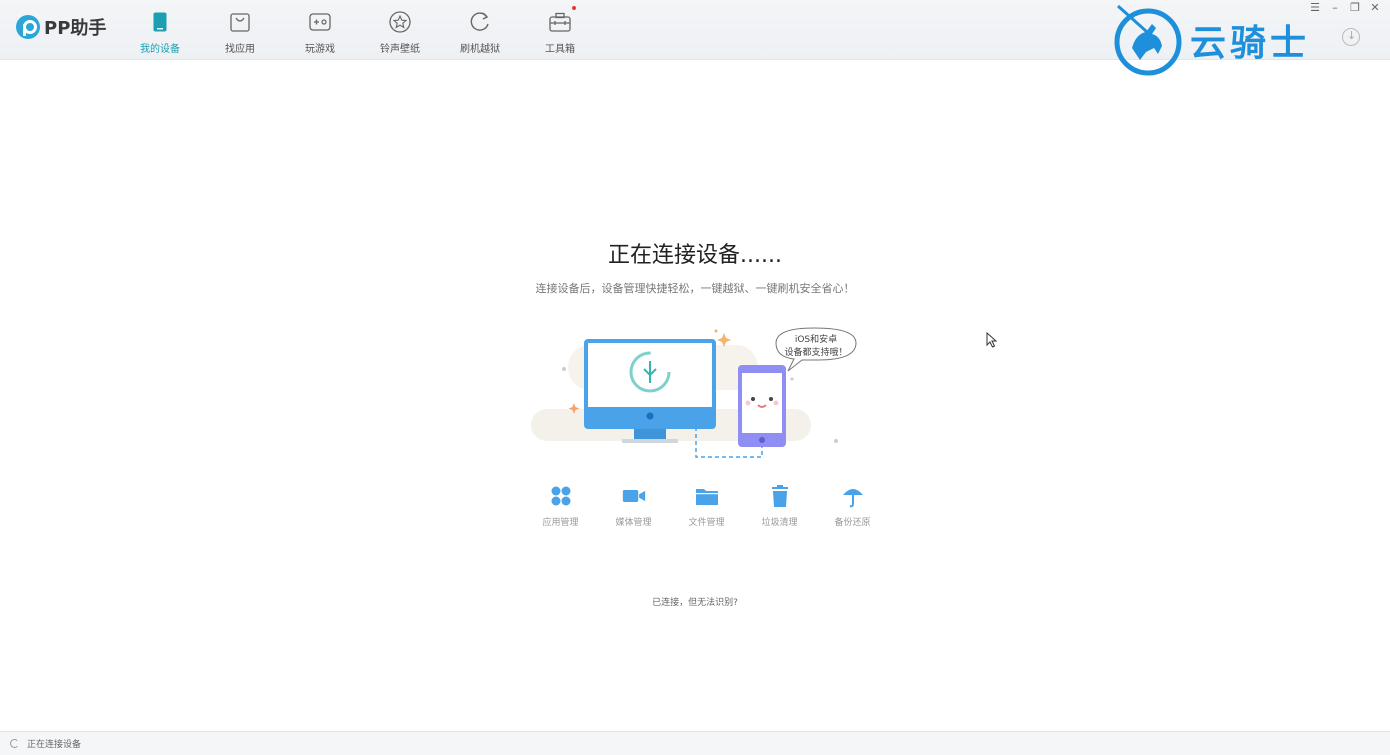  I want to click on nav-ringtones-wallpapers: 铃声壁纸, so click(400, 30).